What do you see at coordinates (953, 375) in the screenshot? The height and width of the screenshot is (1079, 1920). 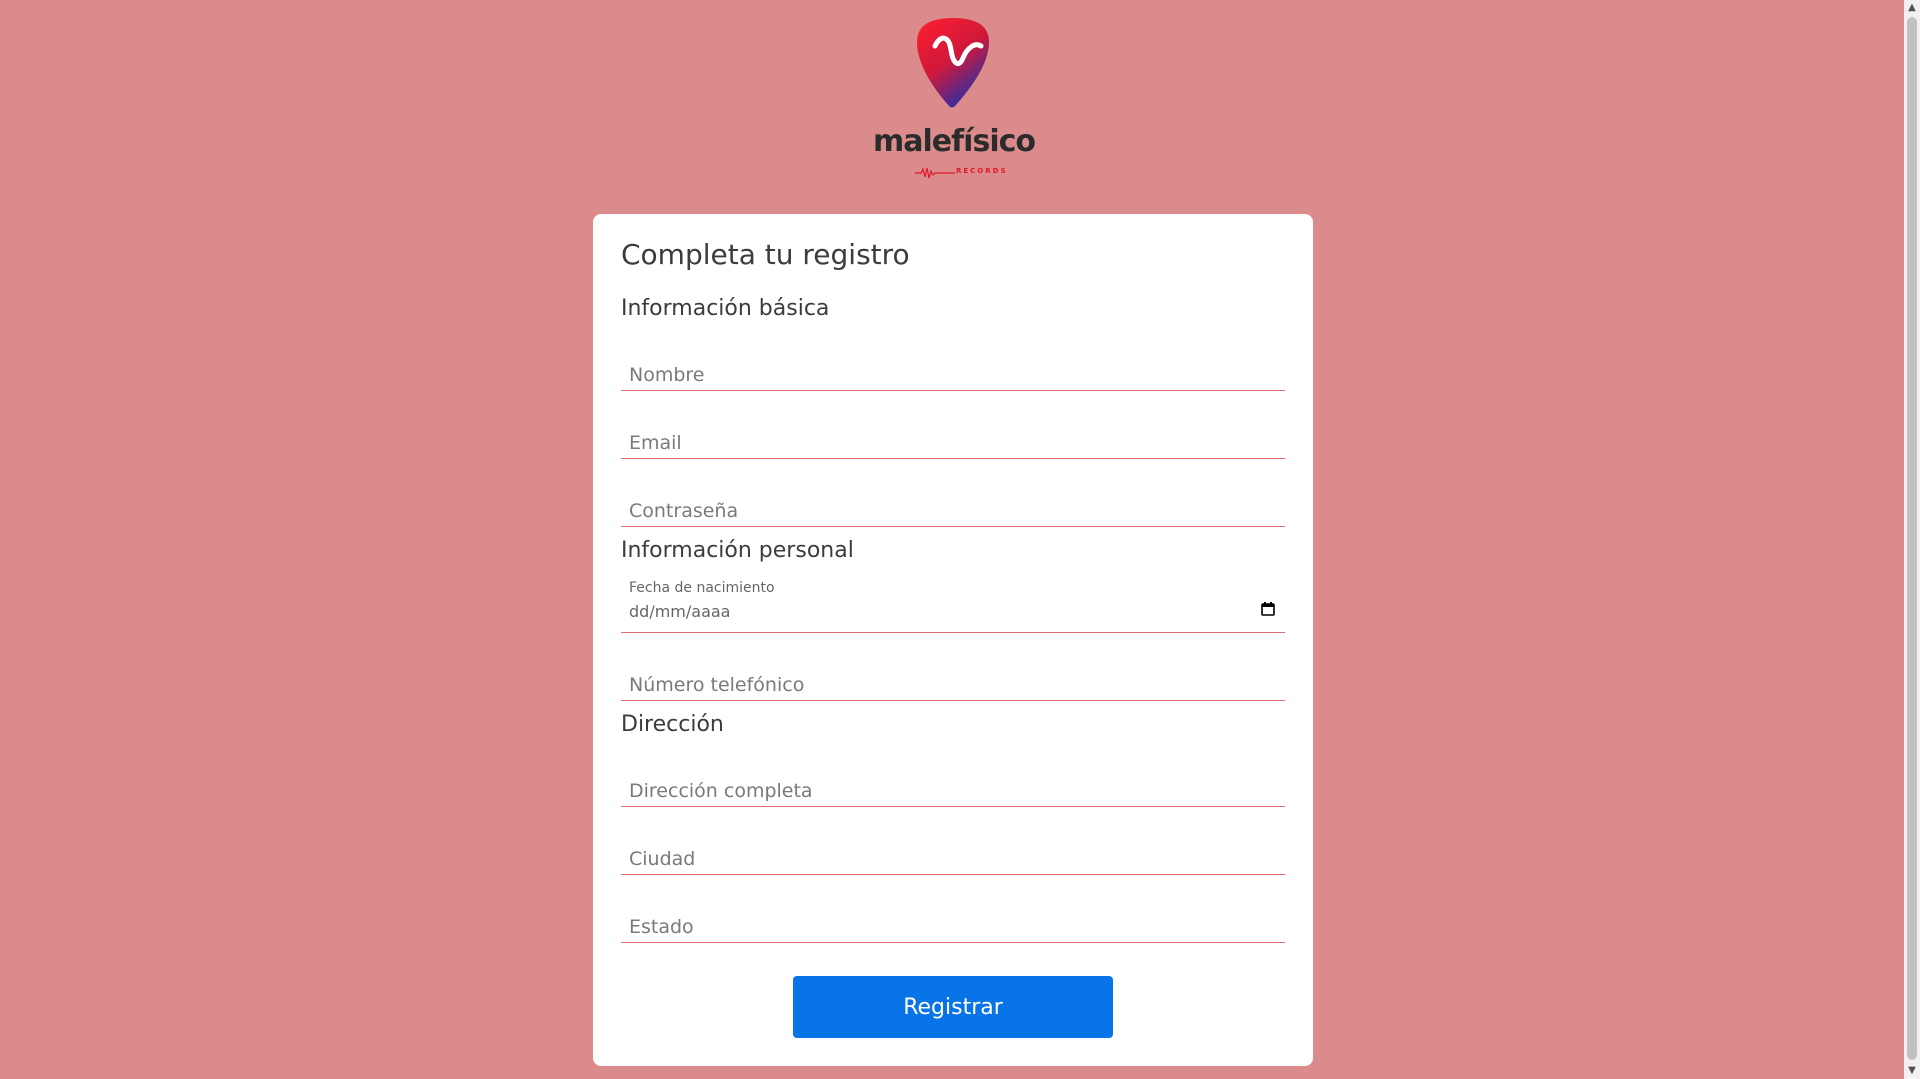 I see `name-input` at bounding box center [953, 375].